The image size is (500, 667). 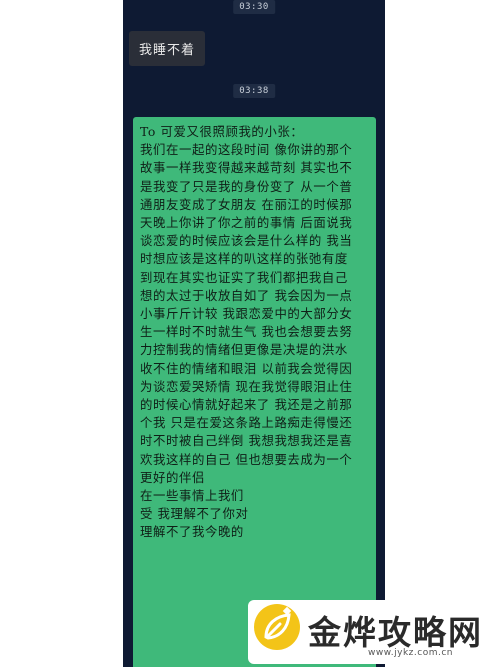 I want to click on letter-line: 时想应该是这样的叭这样的张弛有度, so click(x=244, y=259).